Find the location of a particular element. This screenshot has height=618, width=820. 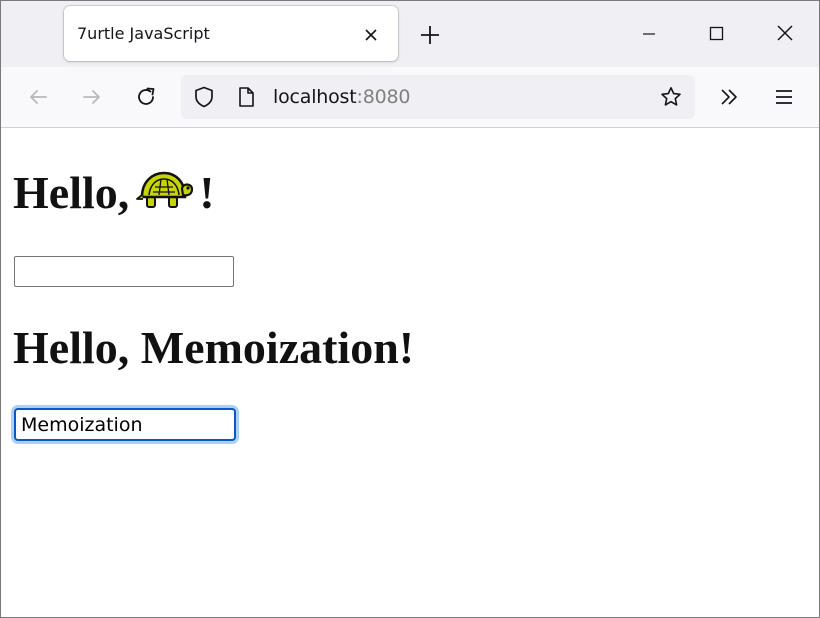

url-text: localhost:8080 is located at coordinates (341, 97).